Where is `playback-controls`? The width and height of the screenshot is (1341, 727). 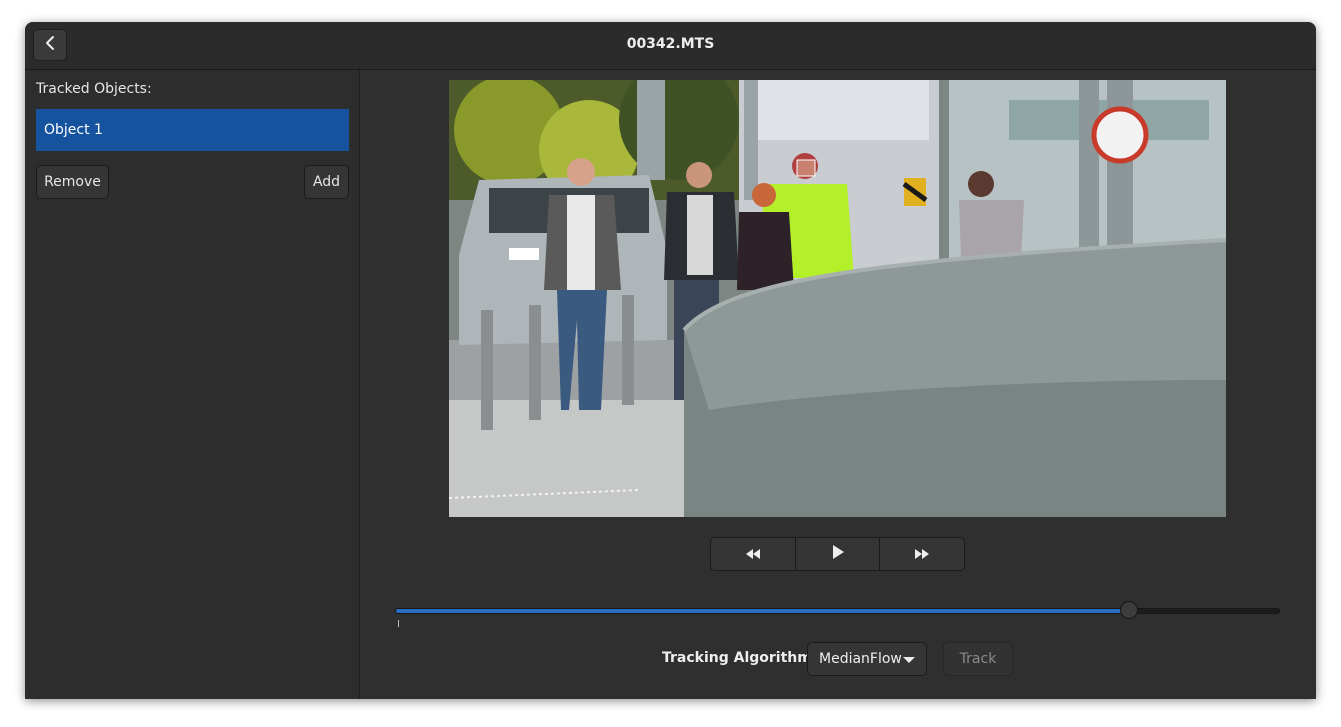 playback-controls is located at coordinates (837, 554).